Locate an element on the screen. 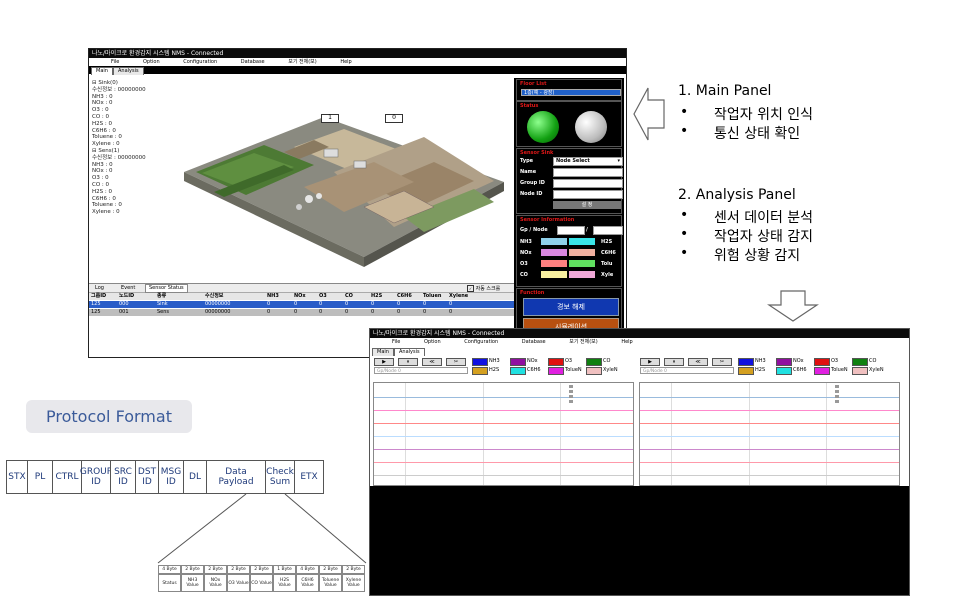  checkbox-icon: ✓ is located at coordinates (470, 288).